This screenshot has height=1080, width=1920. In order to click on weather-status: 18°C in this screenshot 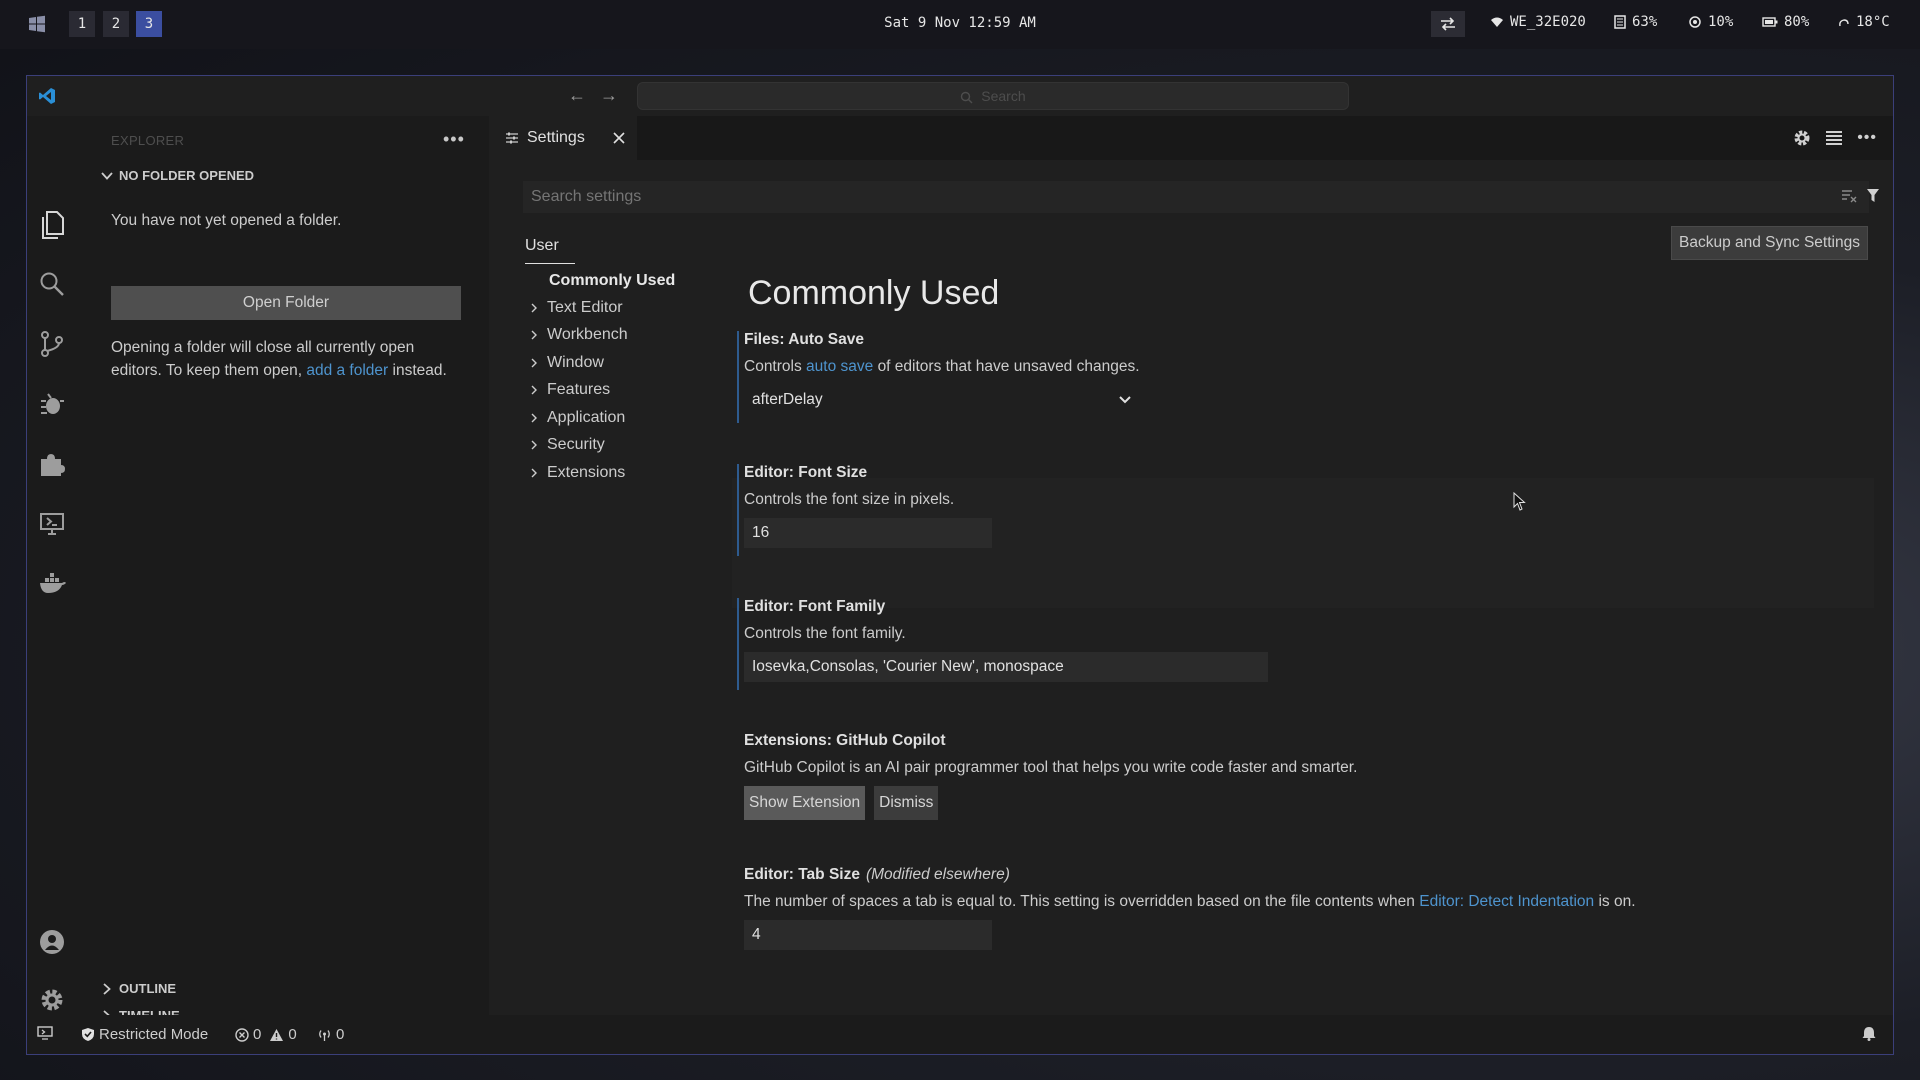, I will do `click(1864, 22)`.